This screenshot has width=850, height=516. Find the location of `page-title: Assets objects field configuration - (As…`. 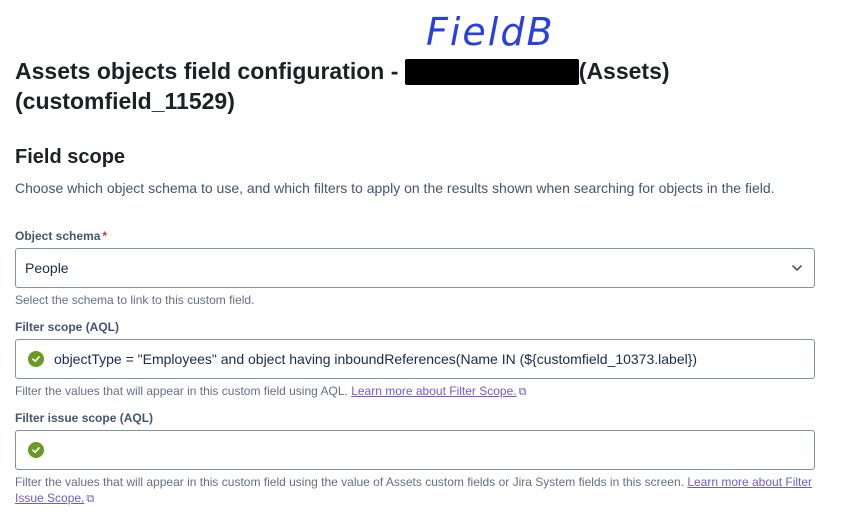

page-title: Assets objects field configuration - (As… is located at coordinates (385, 86).